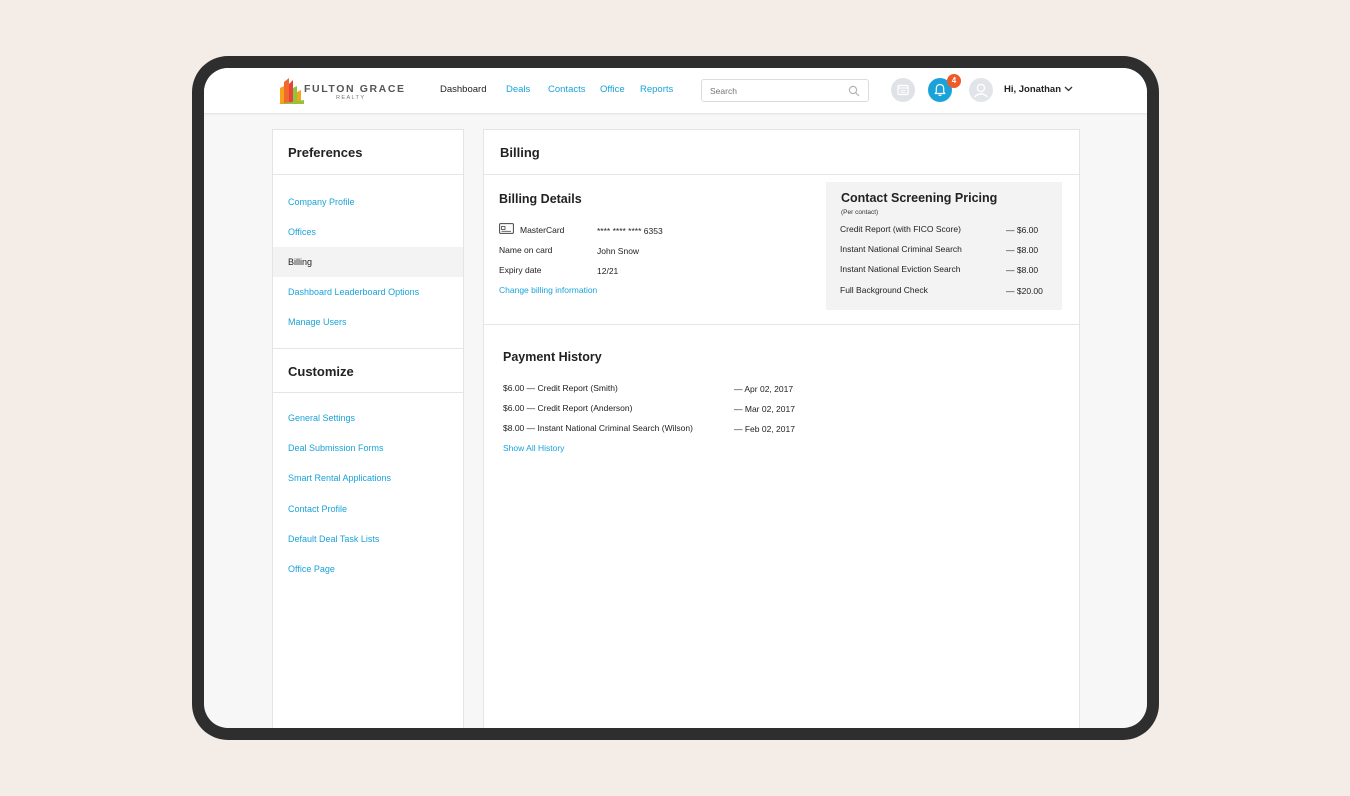 Image resolution: width=1350 pixels, height=796 pixels. Describe the element at coordinates (764, 409) in the screenshot. I see `payment-history-date: — Mar 02, 2017` at that location.